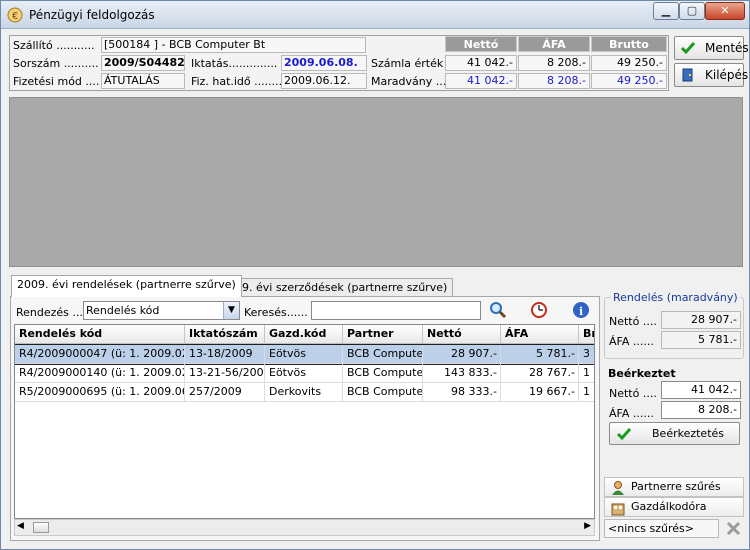  I want to click on vat-column-header: ÁFA, so click(554, 44).